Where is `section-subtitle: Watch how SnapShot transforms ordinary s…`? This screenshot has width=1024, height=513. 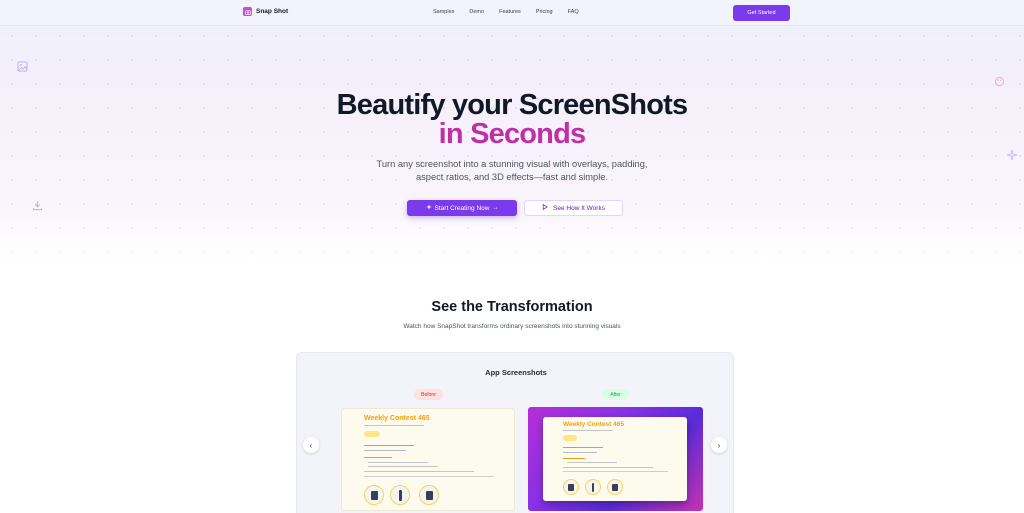 section-subtitle: Watch how SnapShot transforms ordinary s… is located at coordinates (512, 326).